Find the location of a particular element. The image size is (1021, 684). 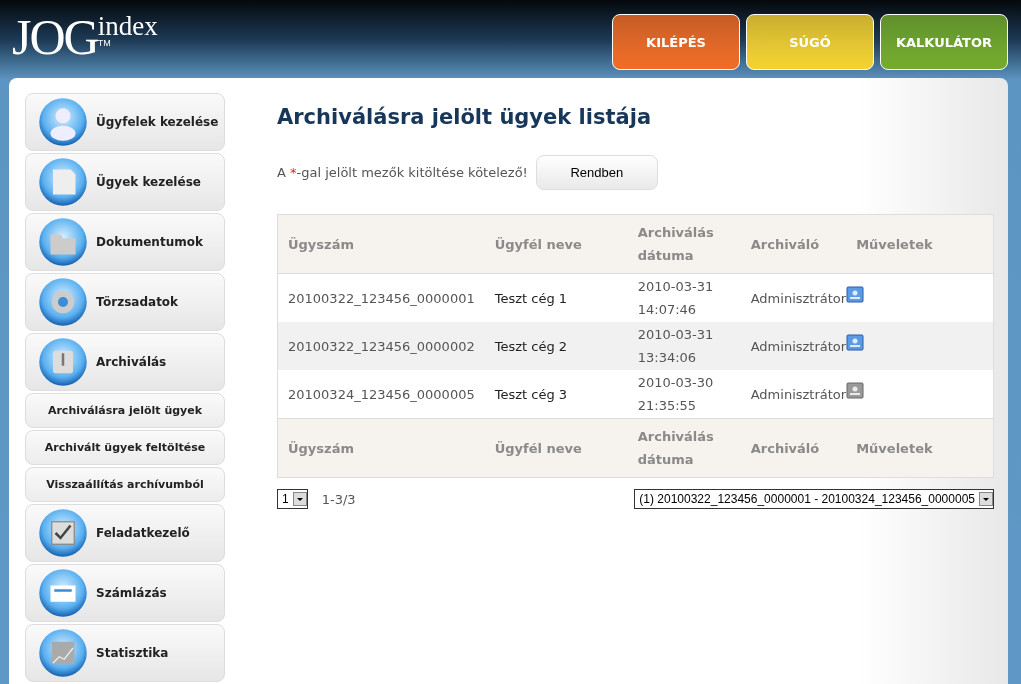

sidebar-item: Statisztika is located at coordinates (125, 653).